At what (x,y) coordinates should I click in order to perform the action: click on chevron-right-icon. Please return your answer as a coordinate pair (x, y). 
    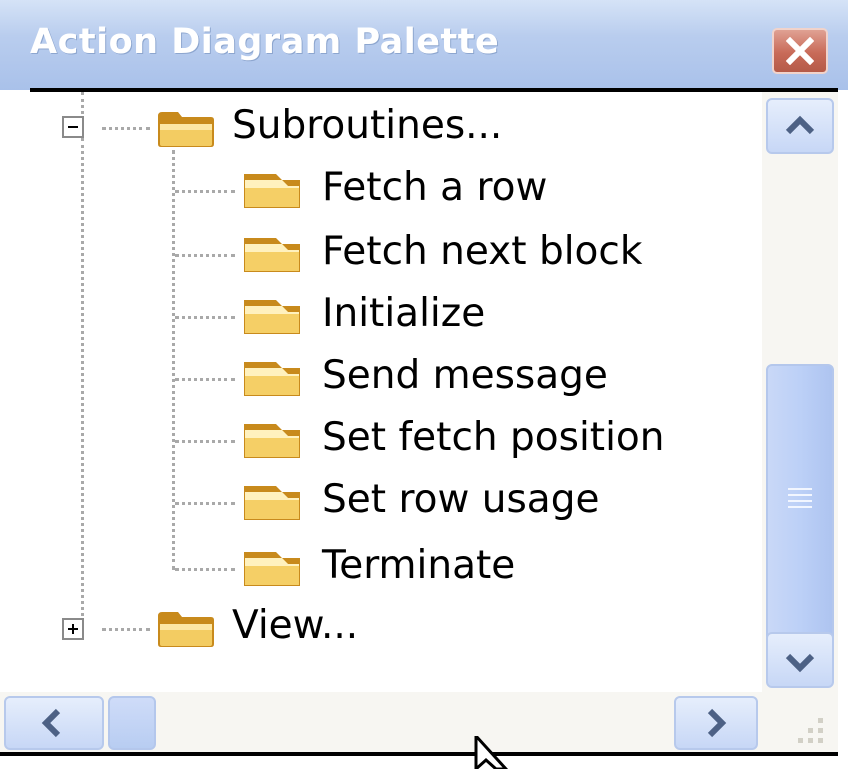
    Looking at the image, I should click on (717, 723).